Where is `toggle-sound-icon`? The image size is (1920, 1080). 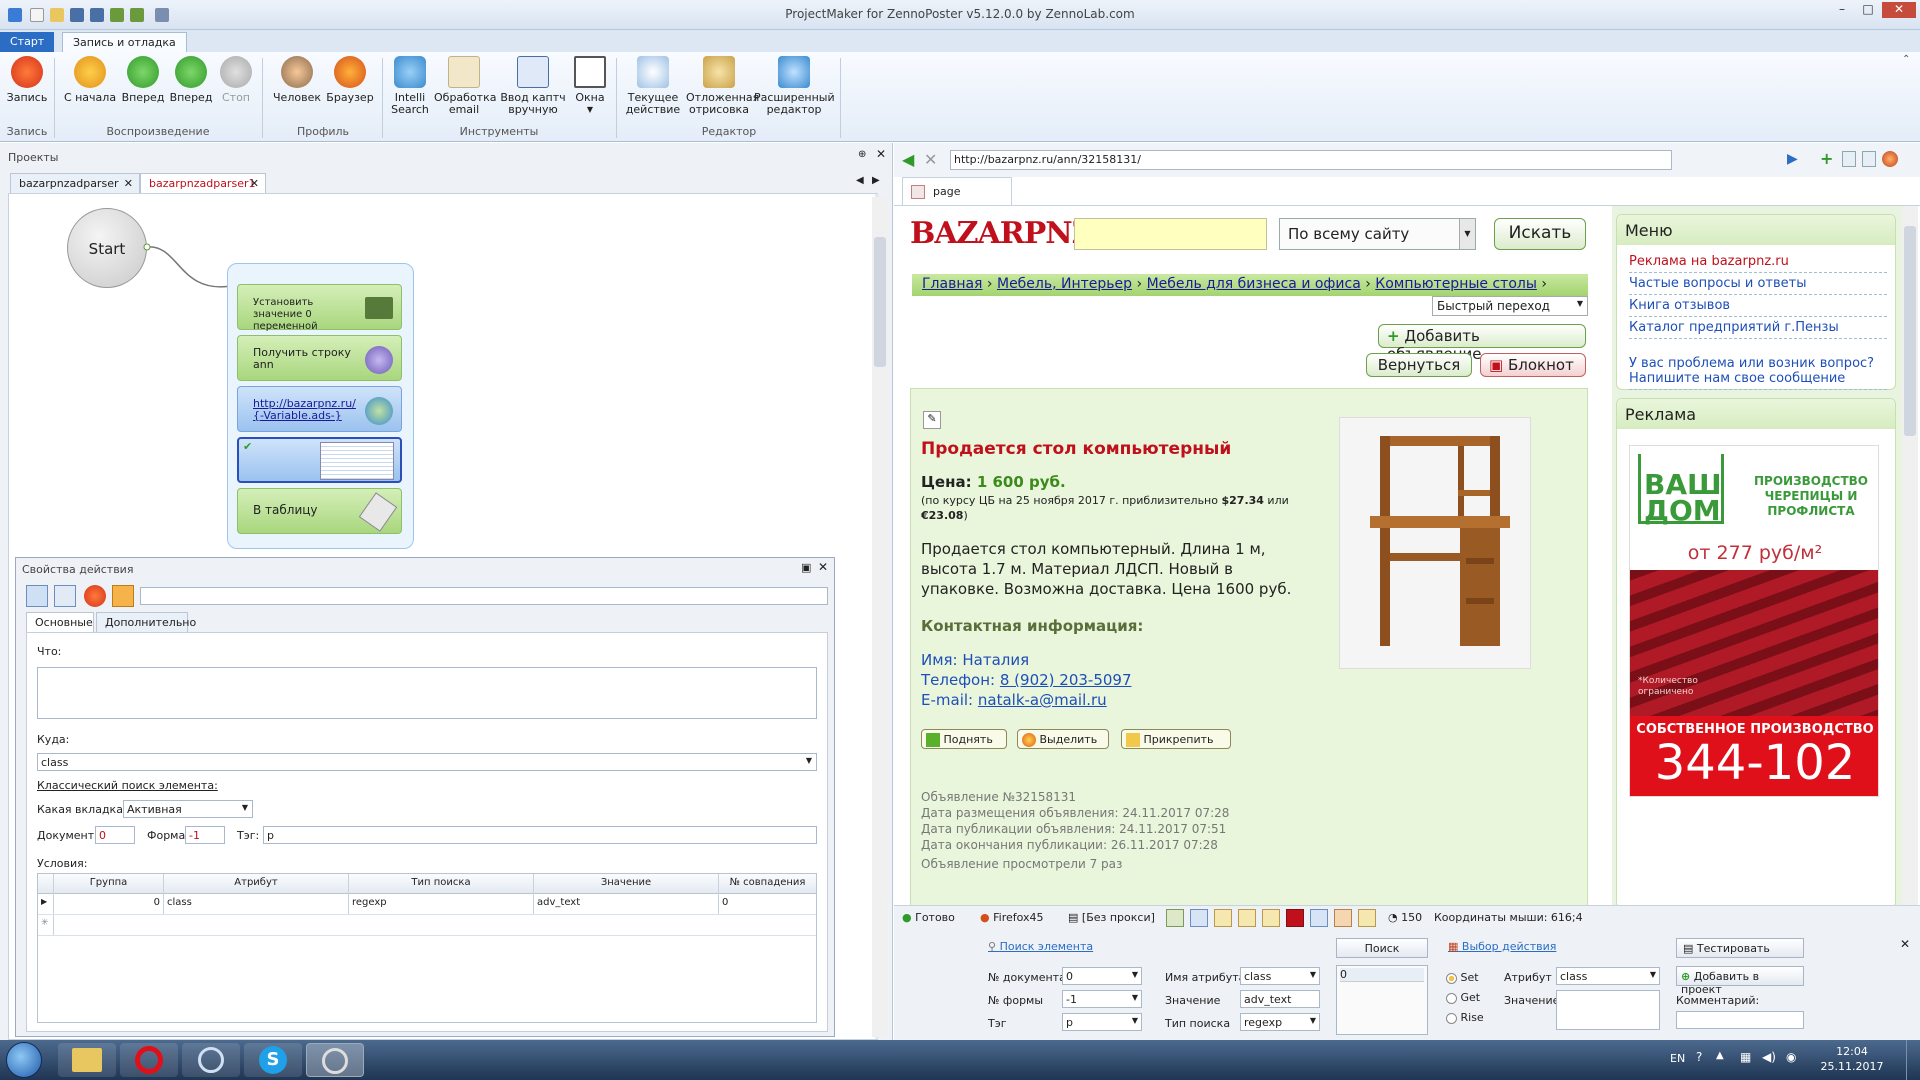
toggle-sound-icon is located at coordinates (1367, 918).